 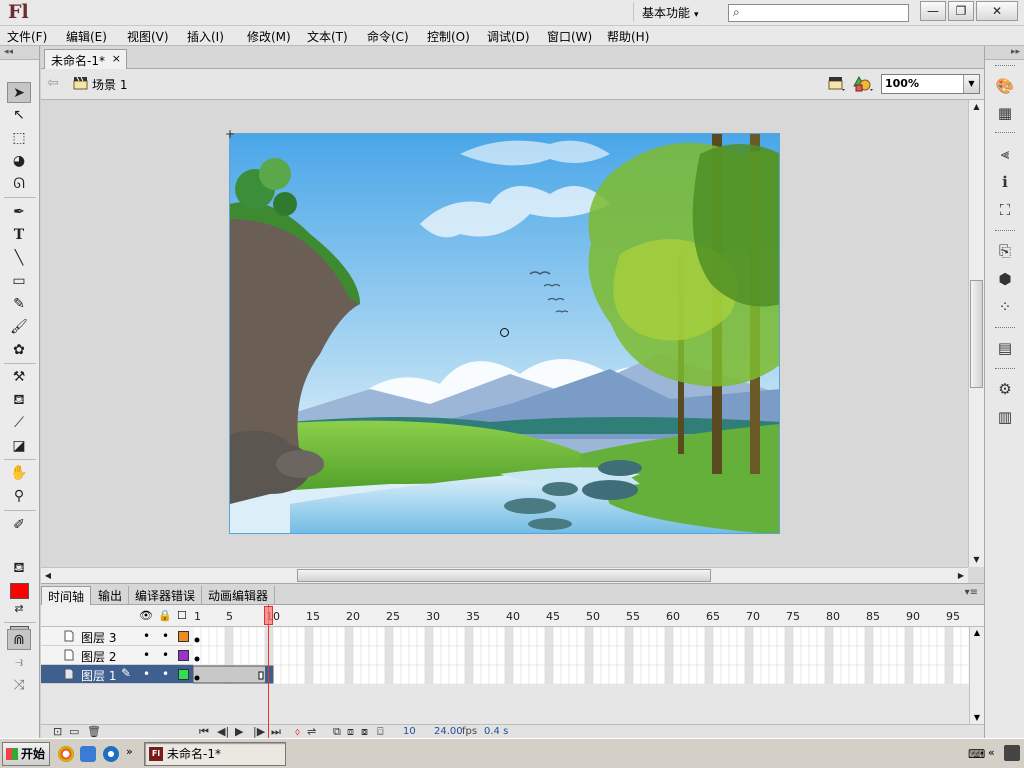 I want to click on brush-tool-icon: 🖌, so click(x=19, y=327).